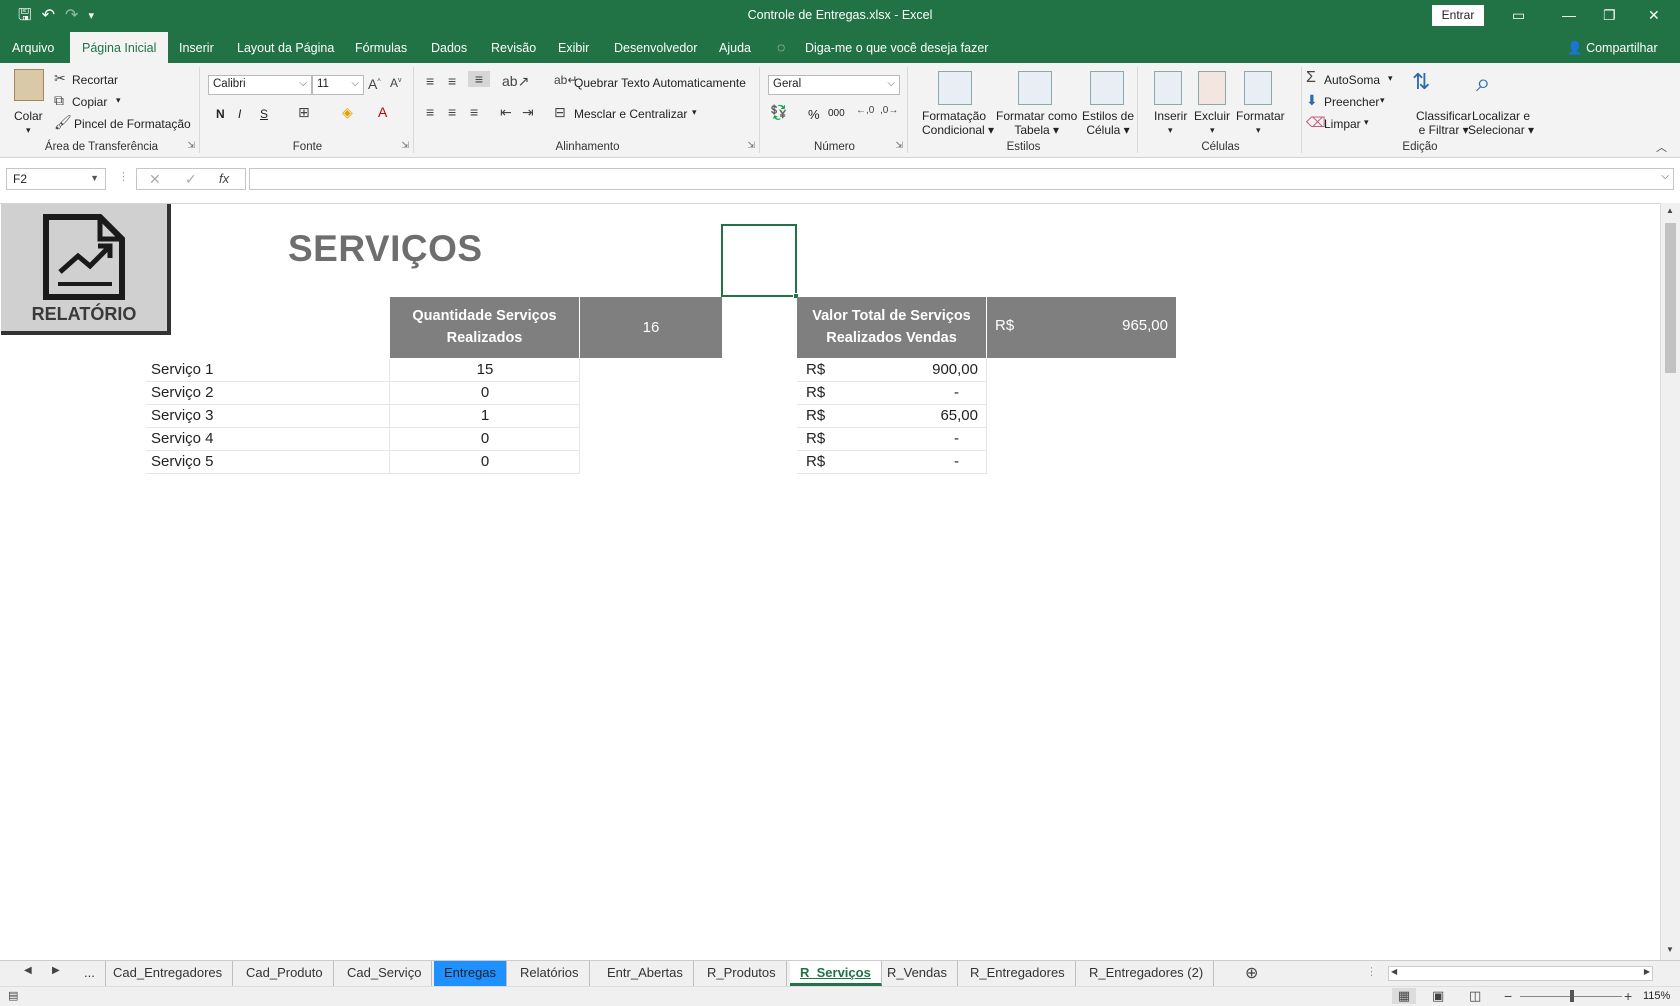 This screenshot has height=1006, width=1680. Describe the element at coordinates (759, 260) in the screenshot. I see `selected-cell` at that location.